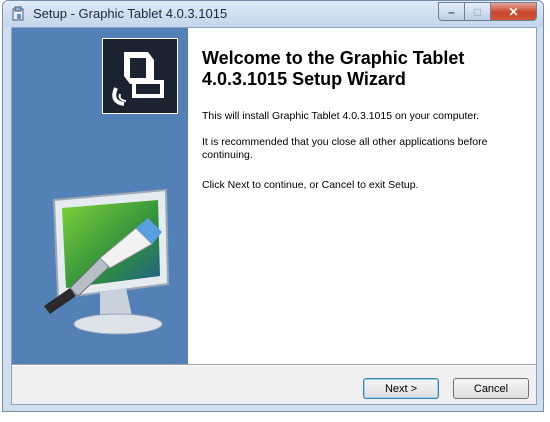  I want to click on tablet-logo-icon, so click(140, 76).